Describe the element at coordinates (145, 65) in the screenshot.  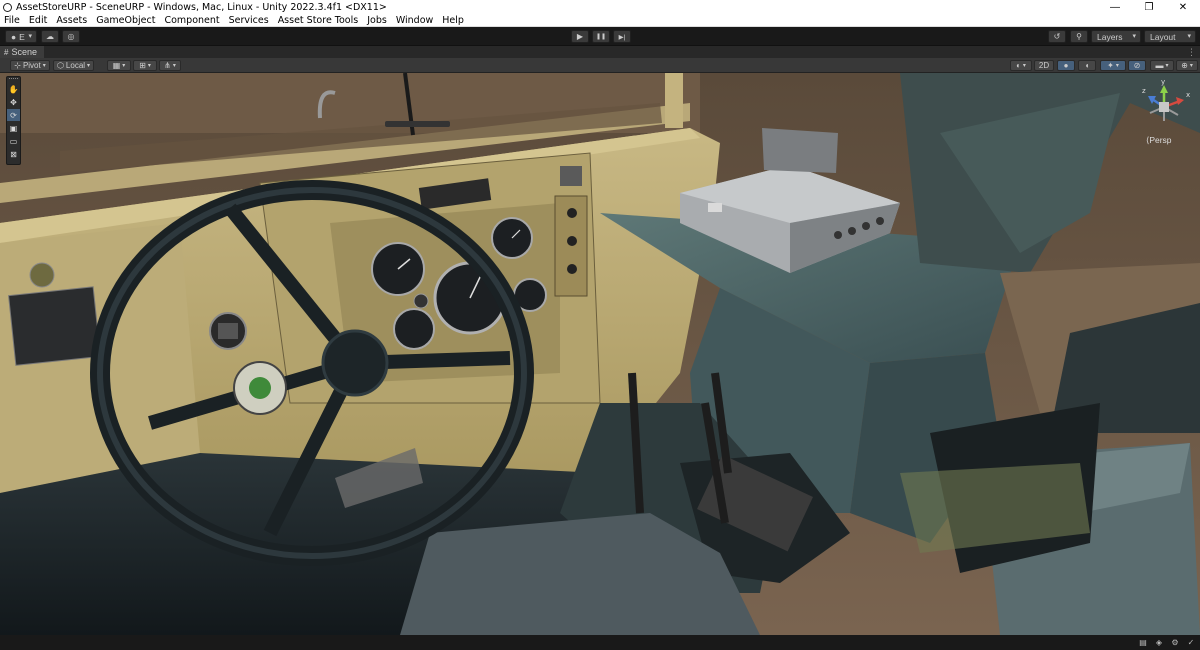
I see `snap-increment-button: ⊞ ▾` at that location.